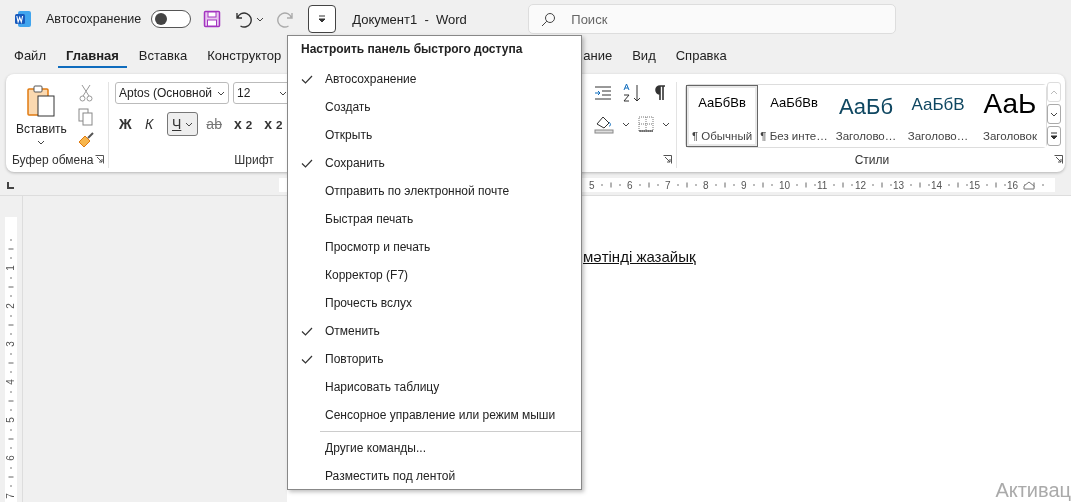 The width and height of the screenshot is (1071, 502). I want to click on style-gallery-item: АаБбВв ¶ Обычный, so click(722, 116).